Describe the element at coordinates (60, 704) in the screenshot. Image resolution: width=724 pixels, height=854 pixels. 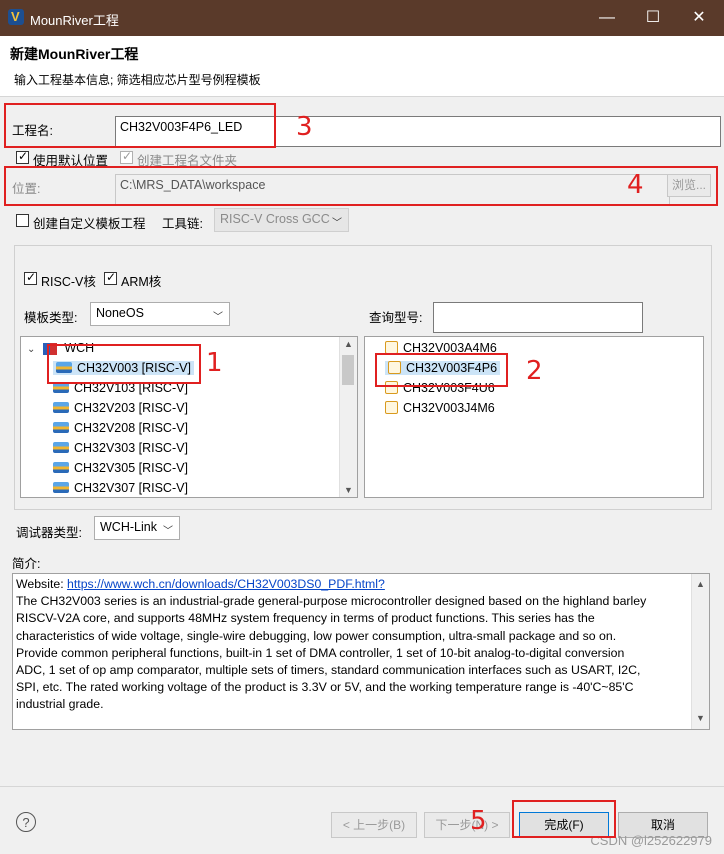
I see `intro-line: industrial grade.` at that location.